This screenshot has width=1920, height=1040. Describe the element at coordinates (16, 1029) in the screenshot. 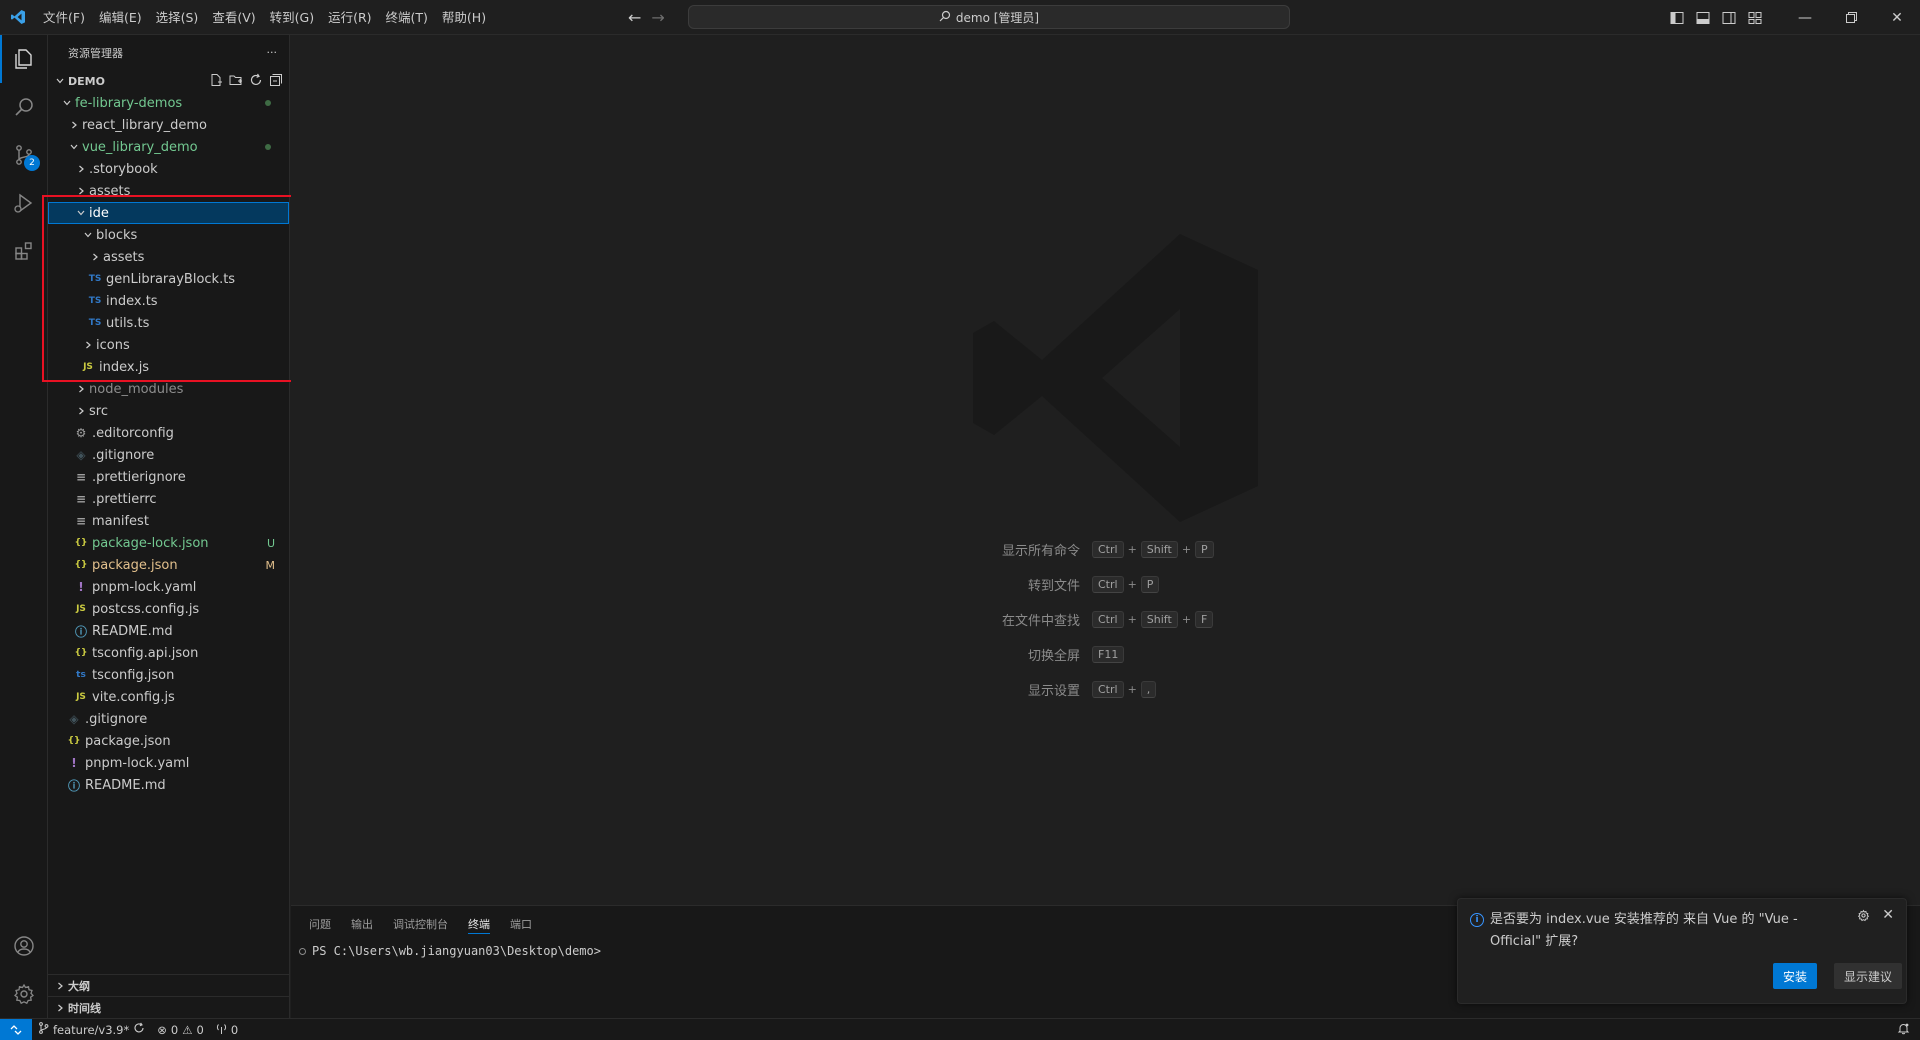

I see `remote-indicator-icon` at that location.